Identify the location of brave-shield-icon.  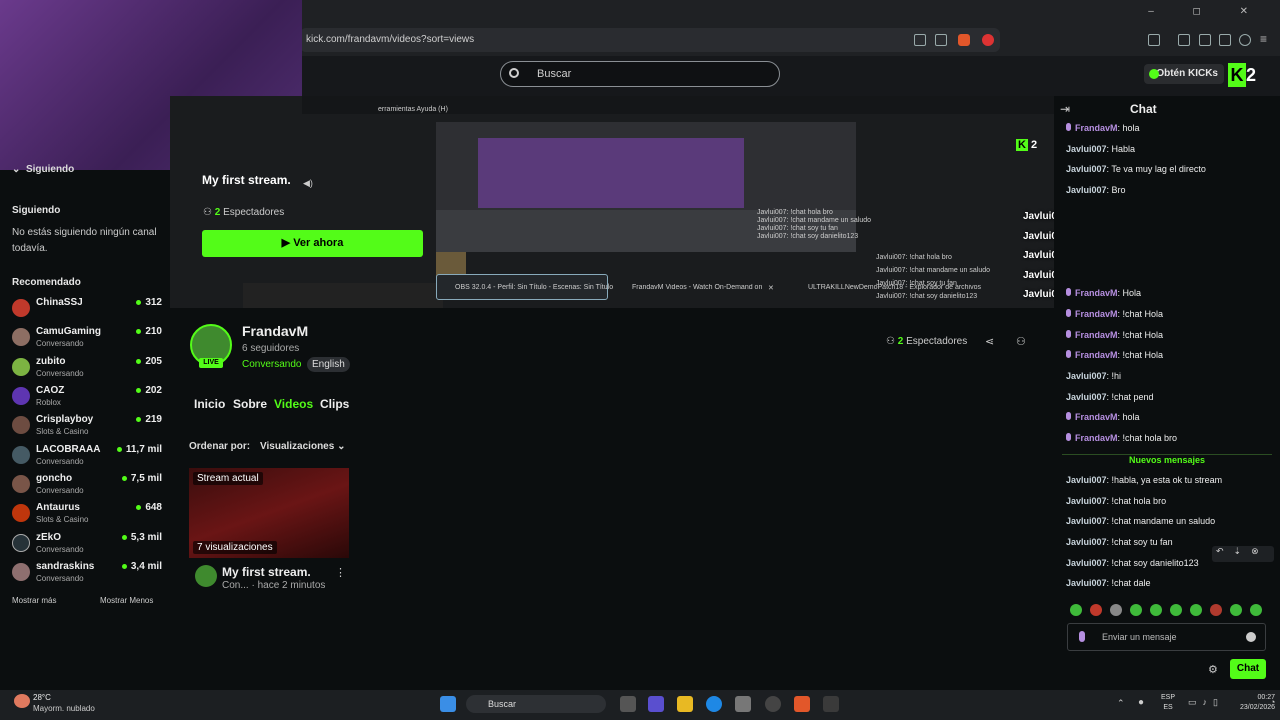
(964, 40).